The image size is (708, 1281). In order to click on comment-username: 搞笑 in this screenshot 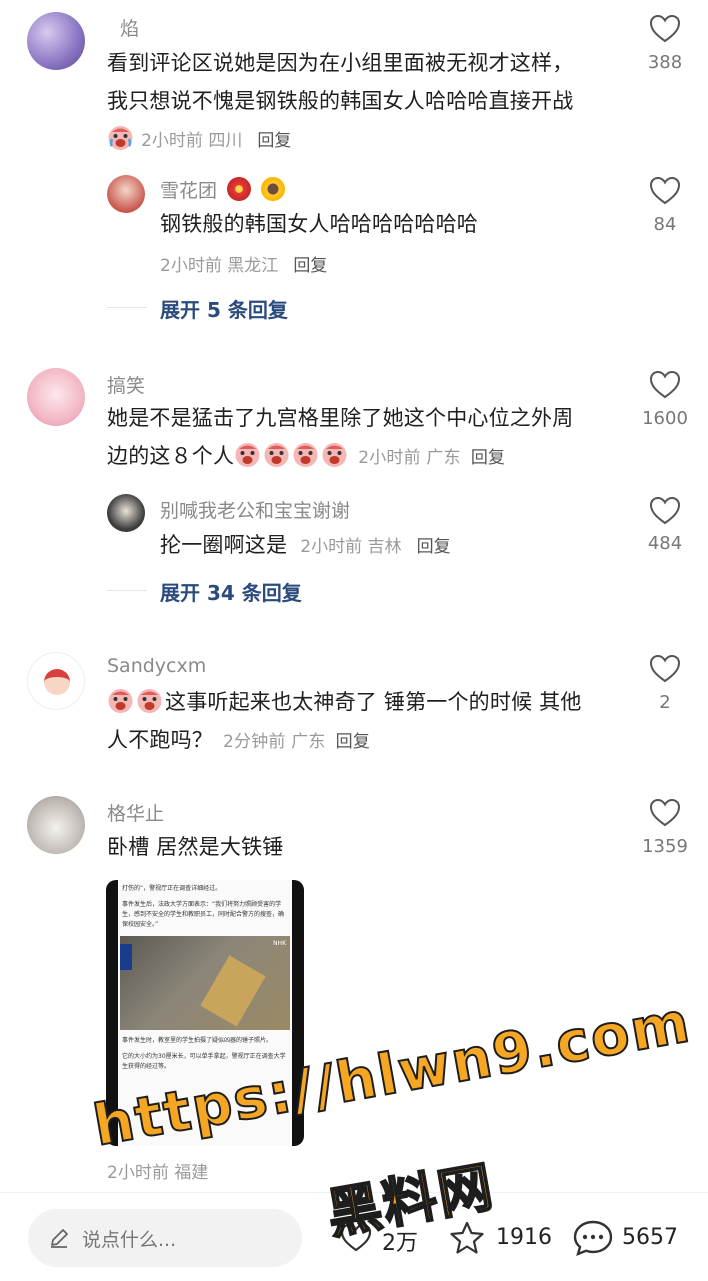, I will do `click(126, 384)`.